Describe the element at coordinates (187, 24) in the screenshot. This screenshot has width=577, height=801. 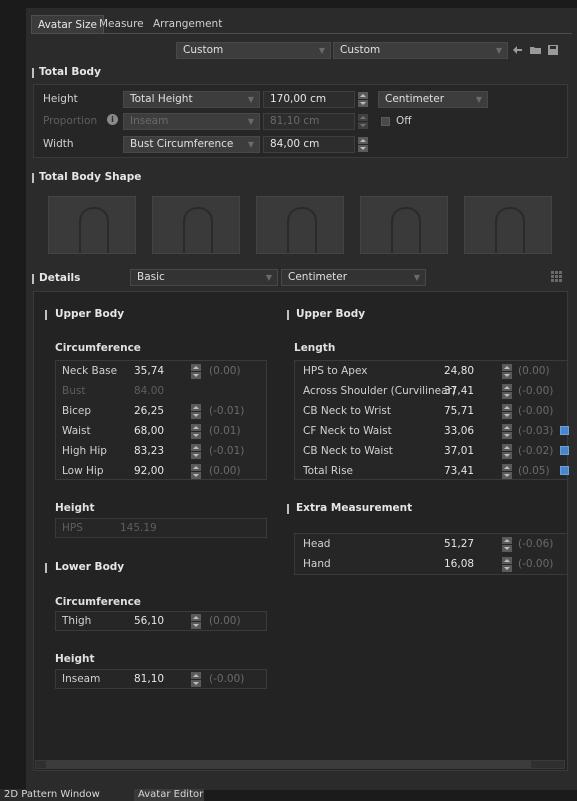
I see `tab-arrangement: Arrangement` at that location.